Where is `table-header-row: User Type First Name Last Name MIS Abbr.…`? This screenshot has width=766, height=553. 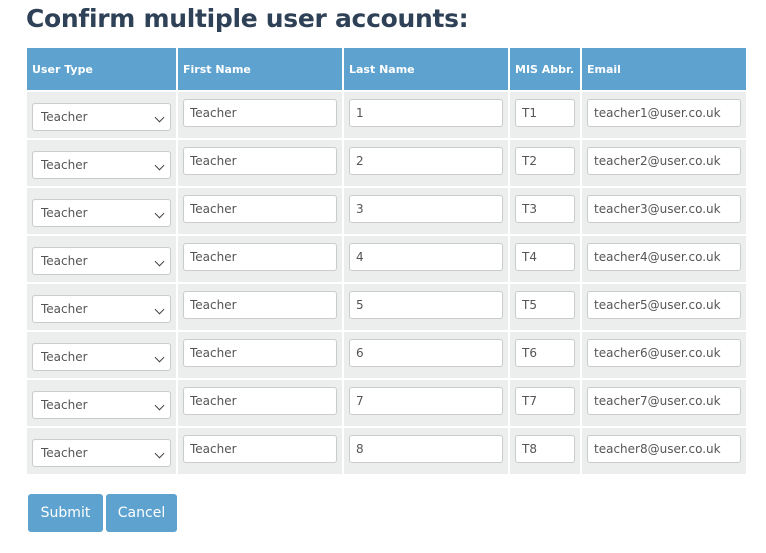 table-header-row: User Type First Name Last Name MIS Abbr.… is located at coordinates (386, 69).